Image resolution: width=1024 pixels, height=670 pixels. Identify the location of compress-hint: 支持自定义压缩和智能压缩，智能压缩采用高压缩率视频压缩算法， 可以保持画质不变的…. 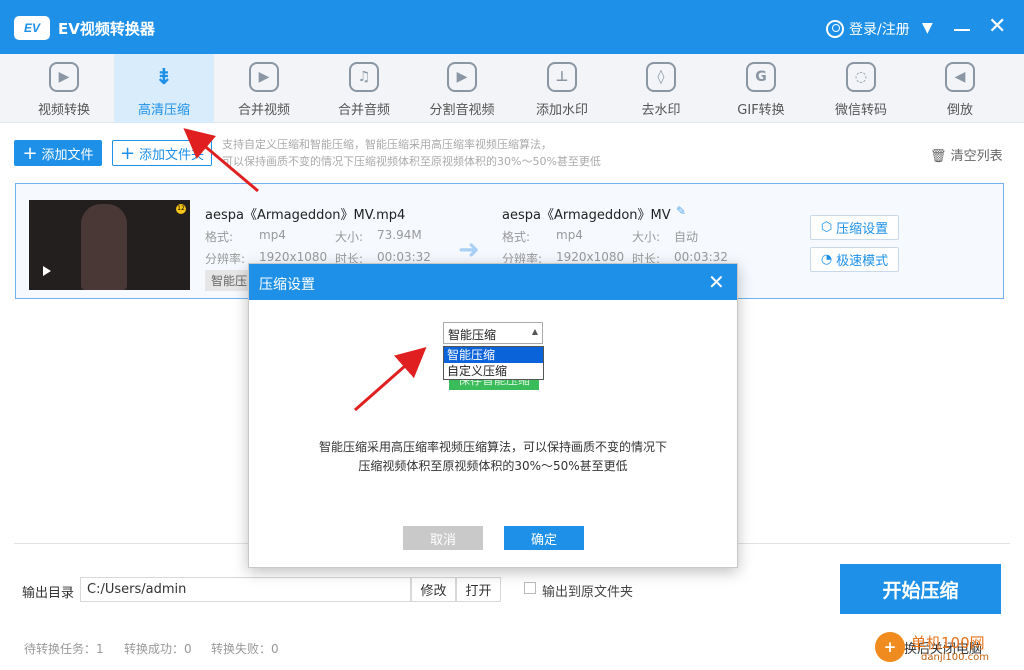
(452, 153).